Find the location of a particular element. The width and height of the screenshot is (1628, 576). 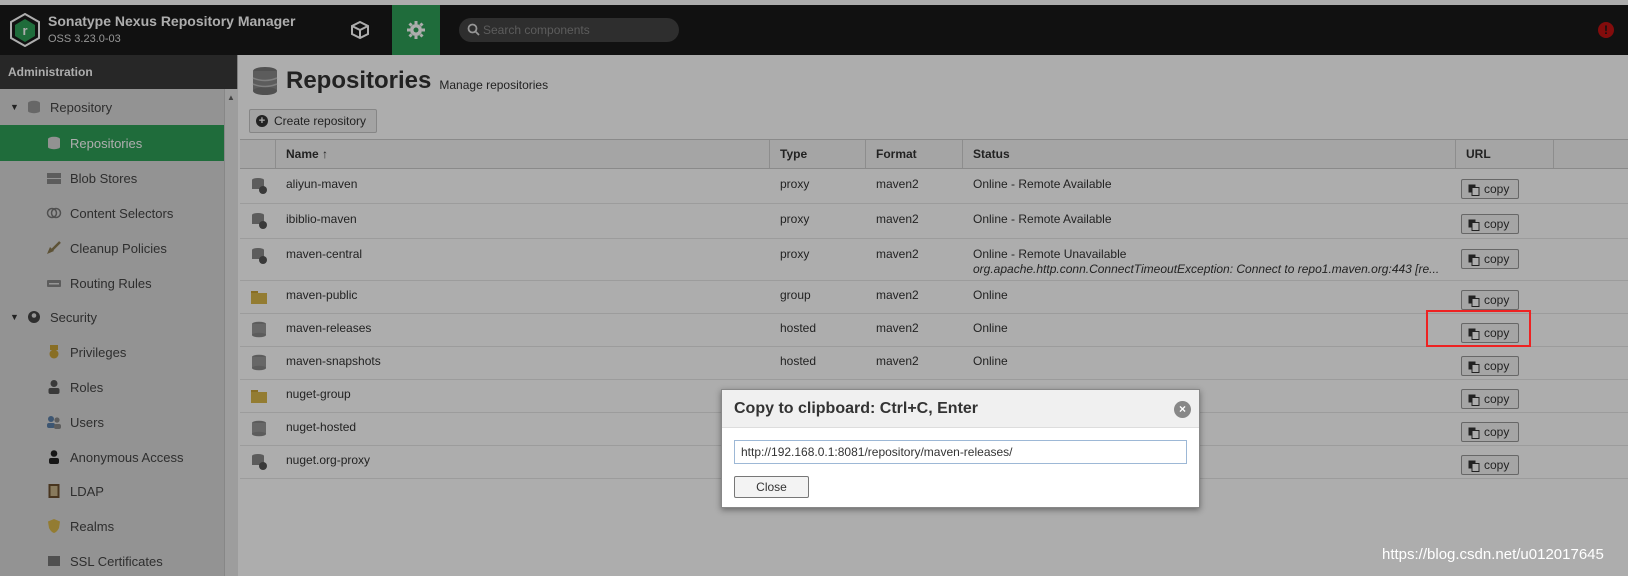

watermark: https://blog.csdn.net/u012017645 is located at coordinates (1493, 554).